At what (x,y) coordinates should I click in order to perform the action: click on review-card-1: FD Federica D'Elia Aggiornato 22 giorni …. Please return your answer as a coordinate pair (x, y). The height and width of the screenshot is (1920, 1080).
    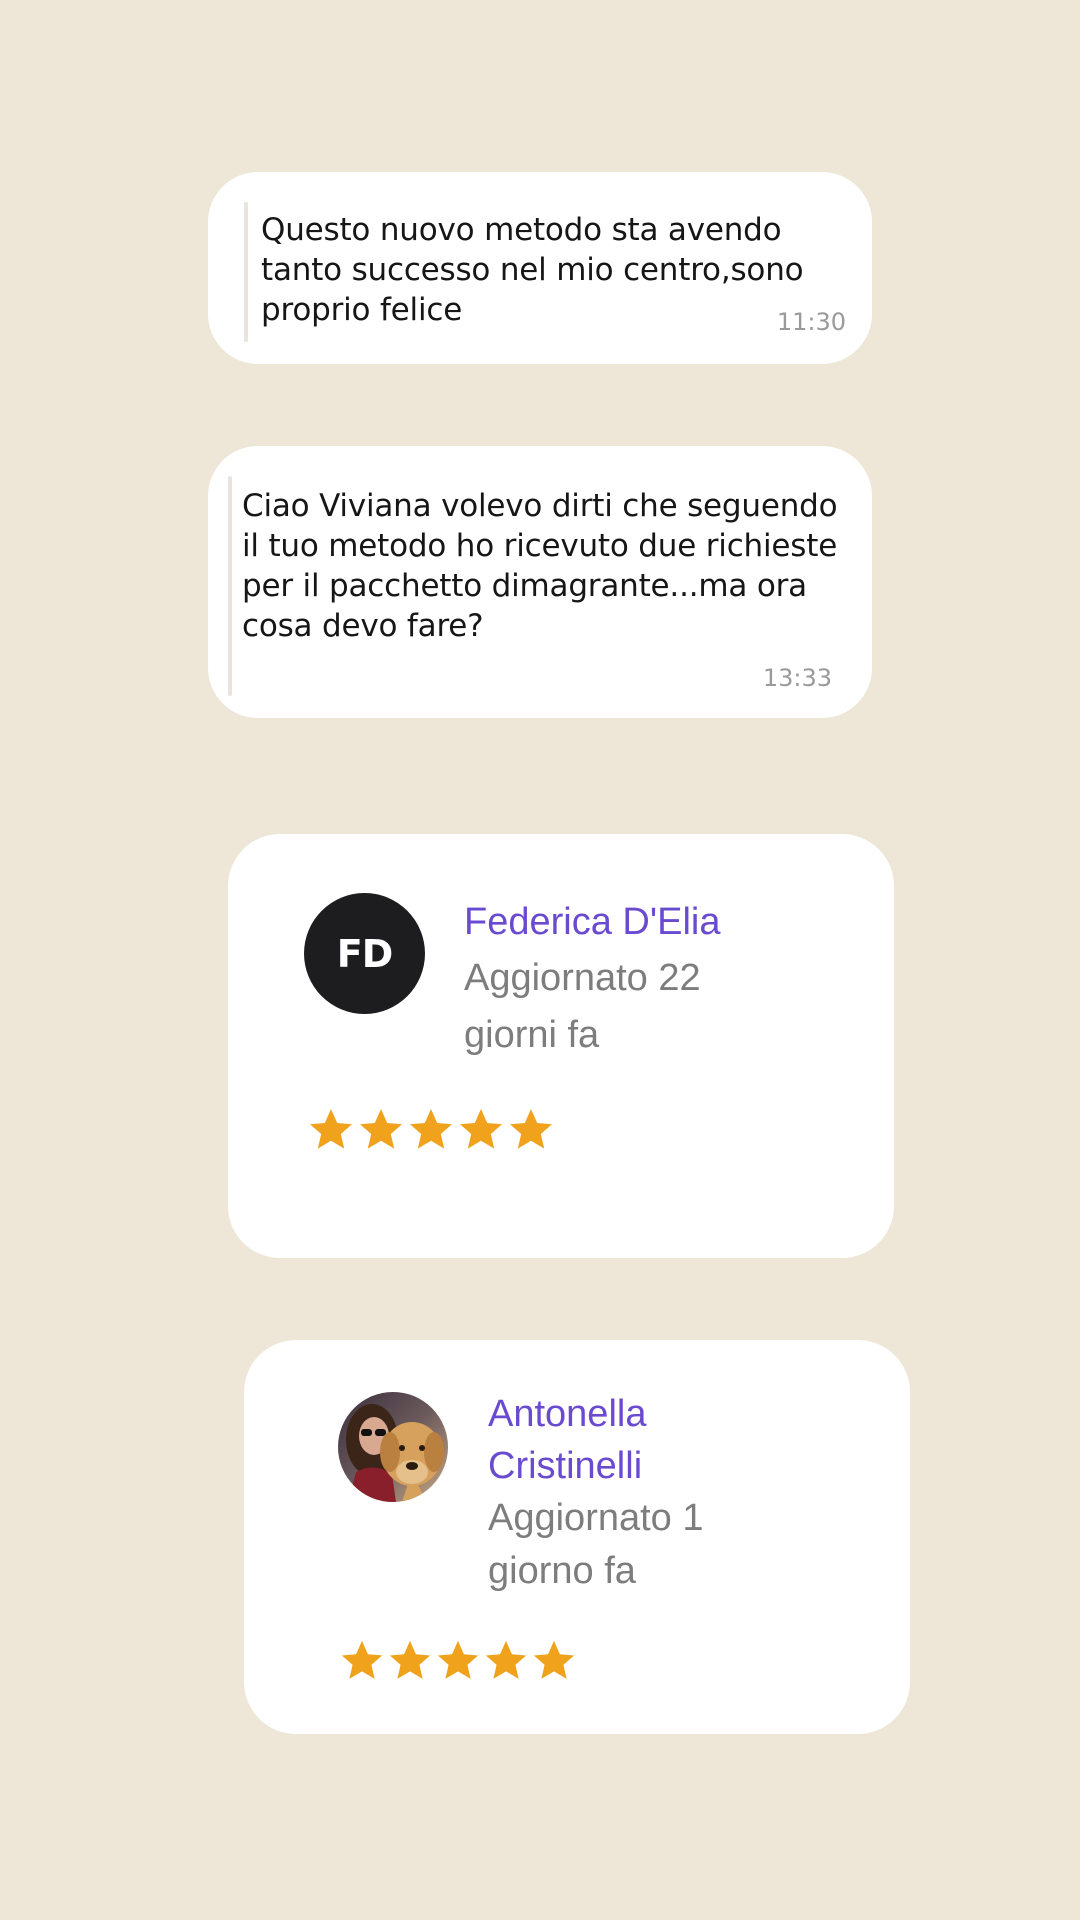
    Looking at the image, I should click on (561, 1046).